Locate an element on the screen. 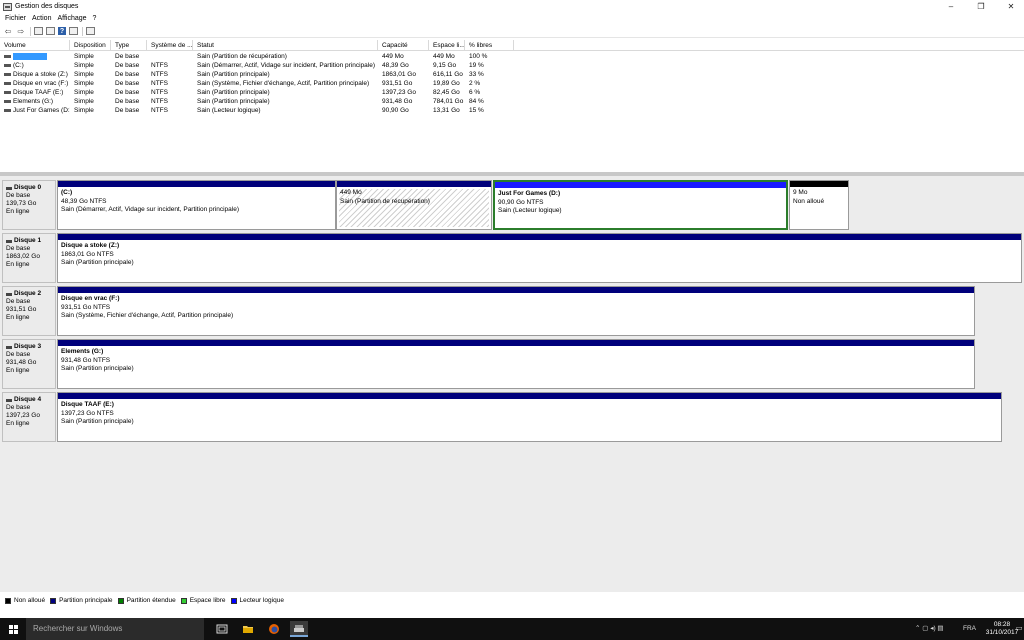  start-button is located at coordinates (13, 629).